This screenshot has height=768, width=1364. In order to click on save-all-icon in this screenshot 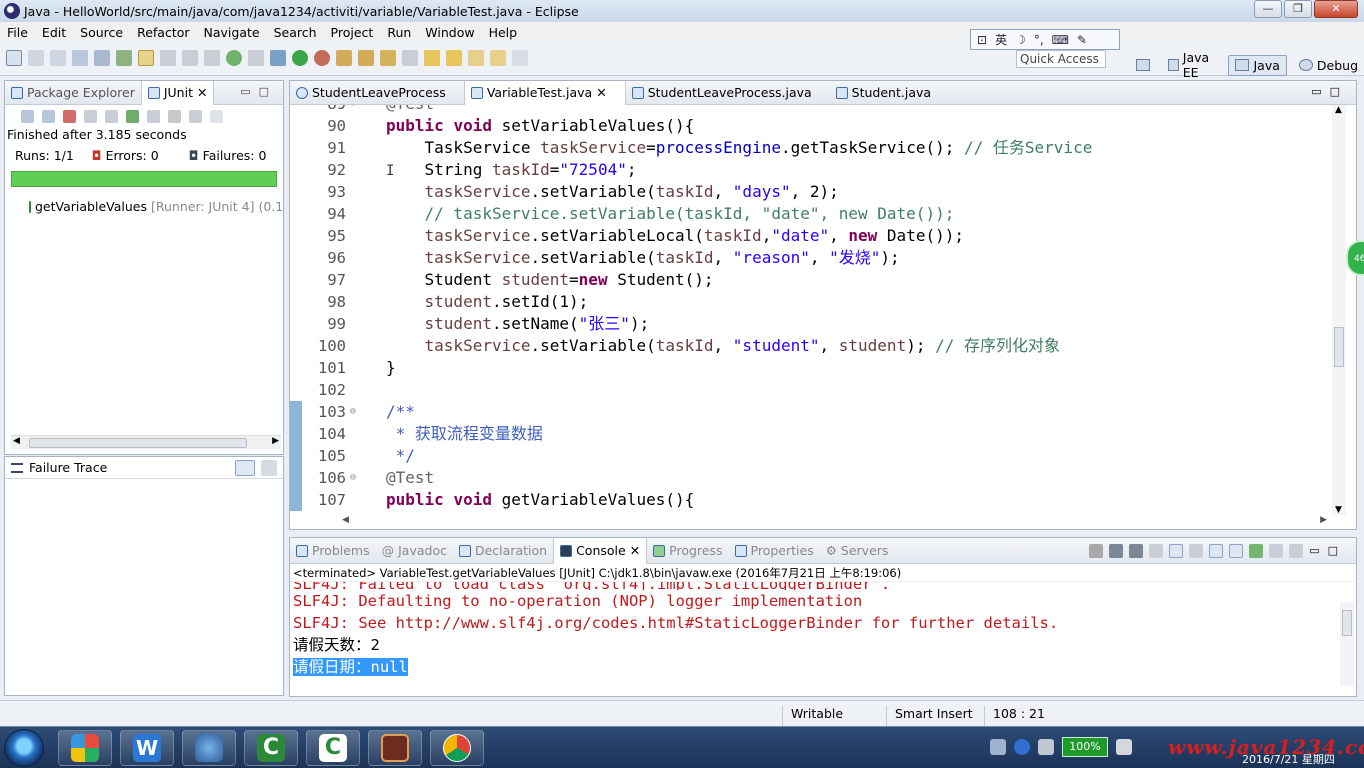, I will do `click(58, 58)`.